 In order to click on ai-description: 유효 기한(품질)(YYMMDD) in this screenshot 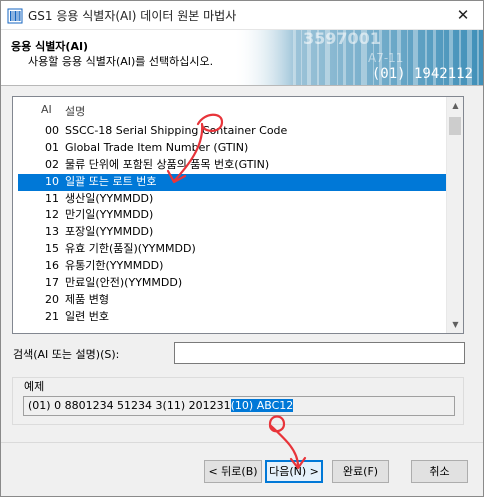, I will do `click(130, 249)`.